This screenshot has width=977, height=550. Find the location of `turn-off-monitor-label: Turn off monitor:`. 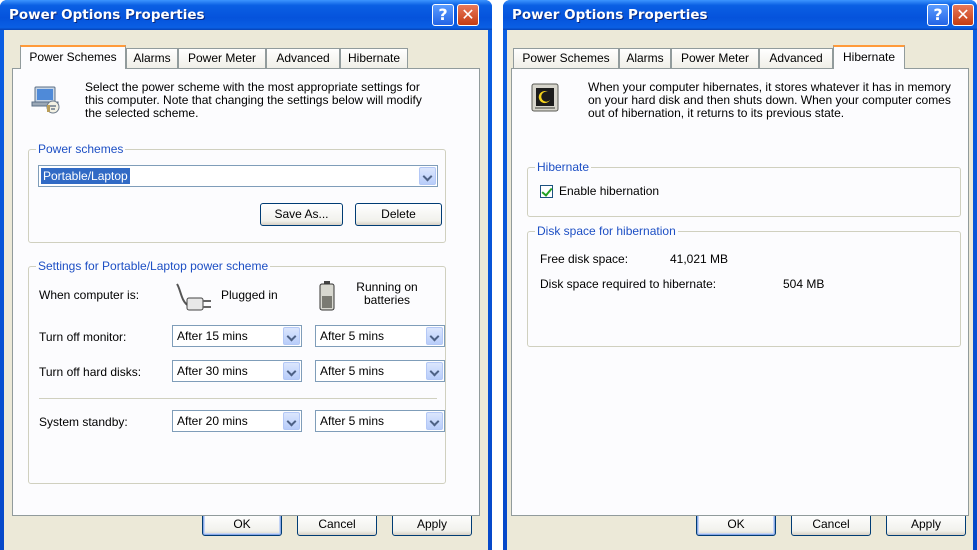

turn-off-monitor-label: Turn off monitor: is located at coordinates (83, 337).